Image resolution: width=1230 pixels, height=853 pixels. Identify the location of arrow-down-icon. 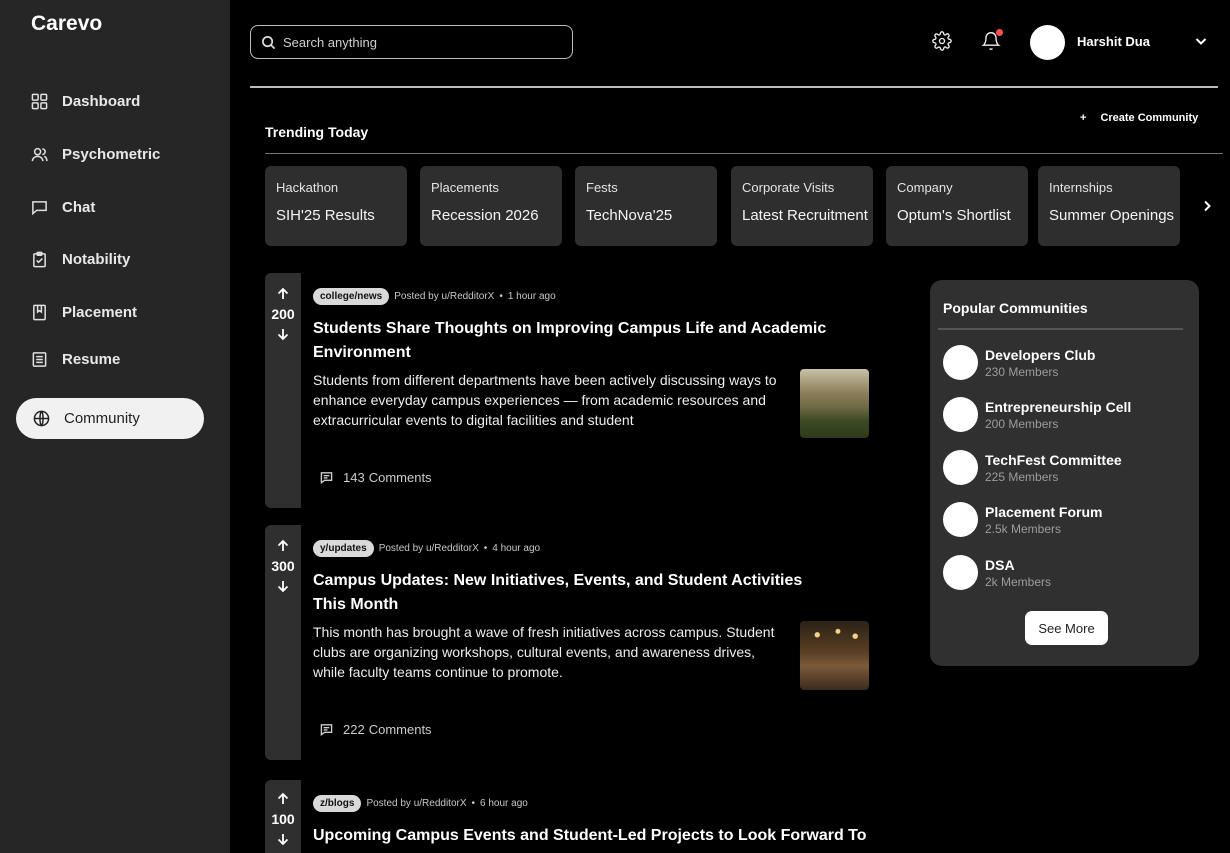
(283, 840).